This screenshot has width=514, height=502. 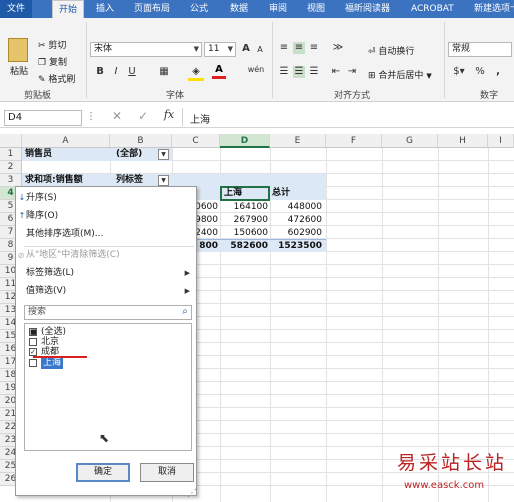 What do you see at coordinates (233, 193) in the screenshot?
I see `cell-d4: 上海` at bounding box center [233, 193].